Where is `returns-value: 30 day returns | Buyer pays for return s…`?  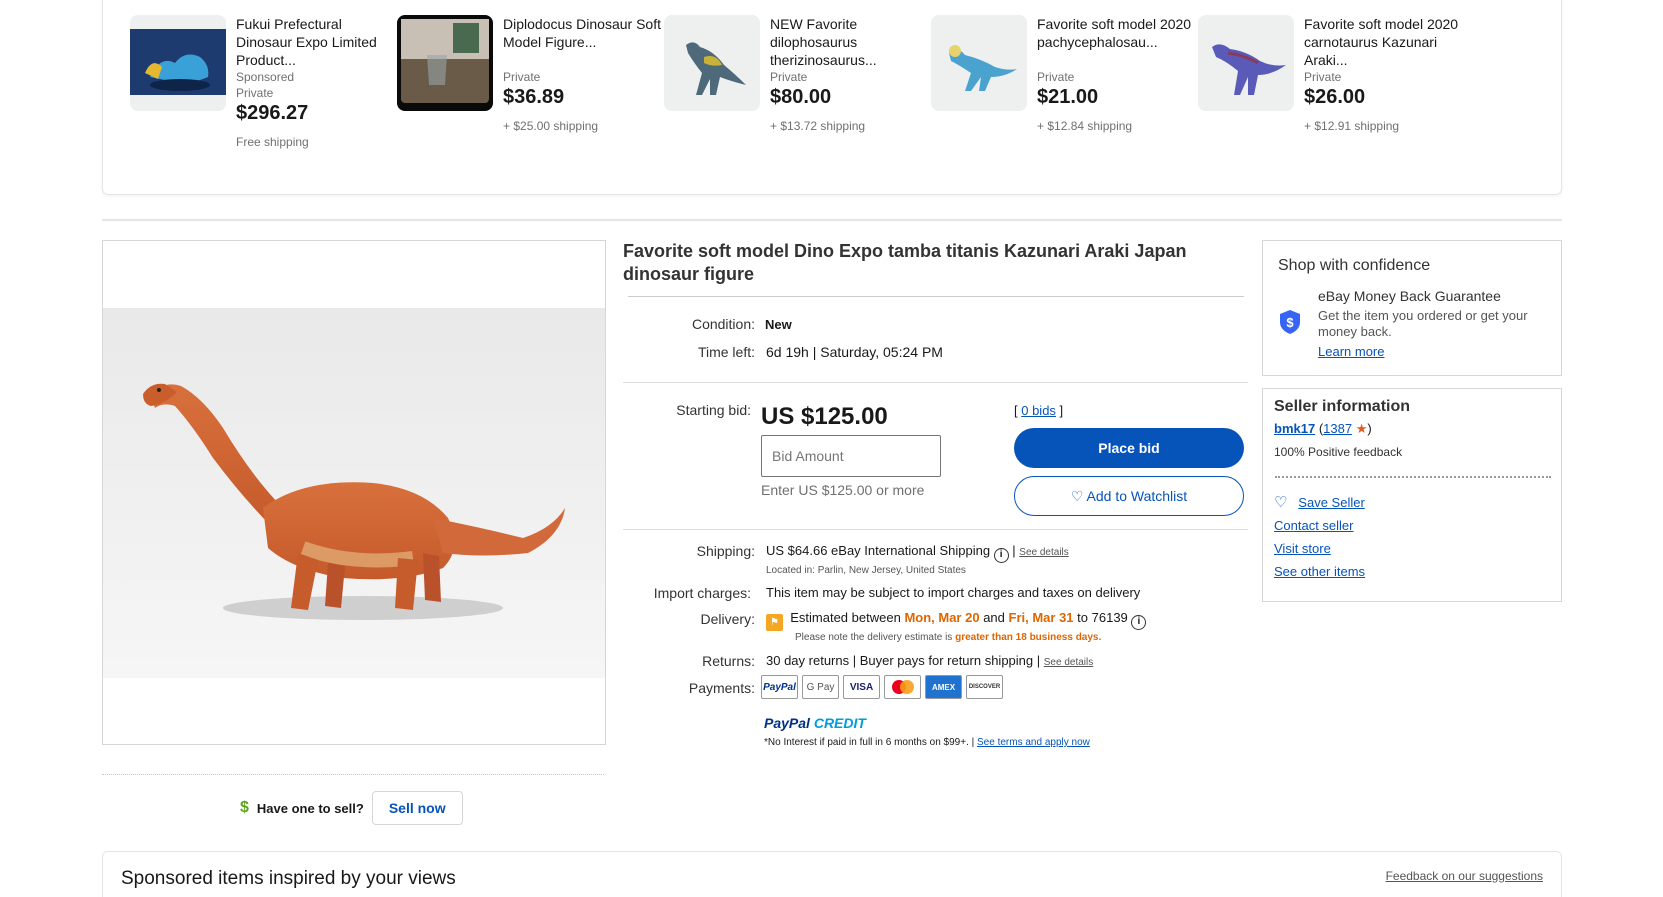 returns-value: 30 day returns | Buyer pays for return s… is located at coordinates (929, 660).